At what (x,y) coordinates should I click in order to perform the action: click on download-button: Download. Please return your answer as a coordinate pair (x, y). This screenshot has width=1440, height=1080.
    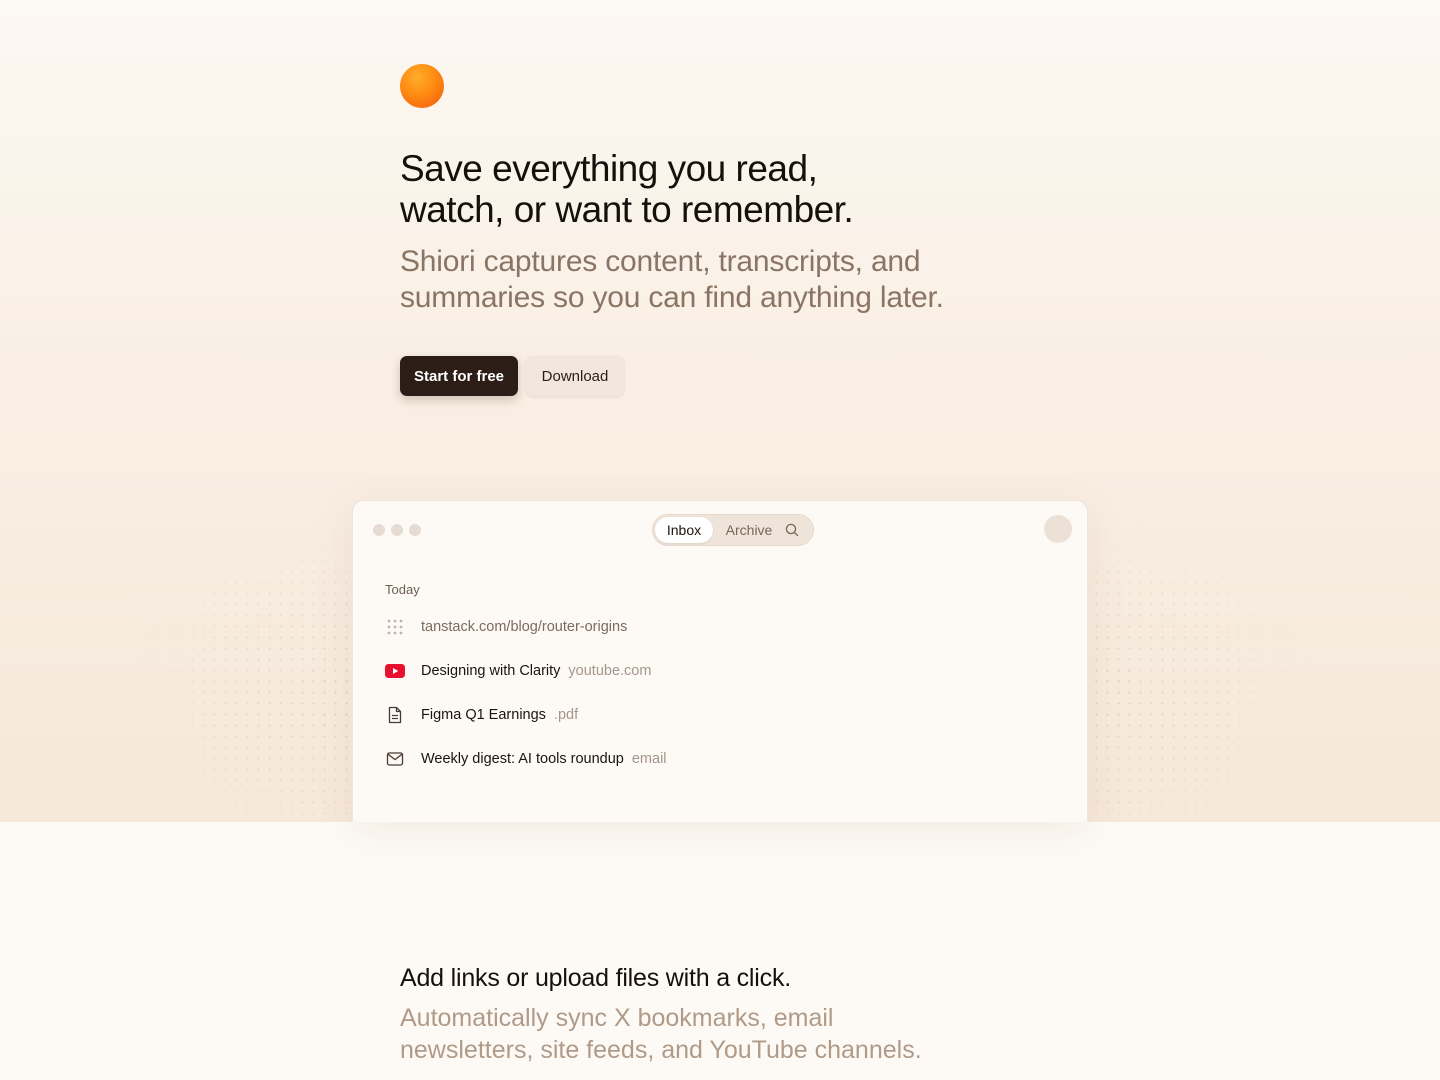
    Looking at the image, I should click on (575, 376).